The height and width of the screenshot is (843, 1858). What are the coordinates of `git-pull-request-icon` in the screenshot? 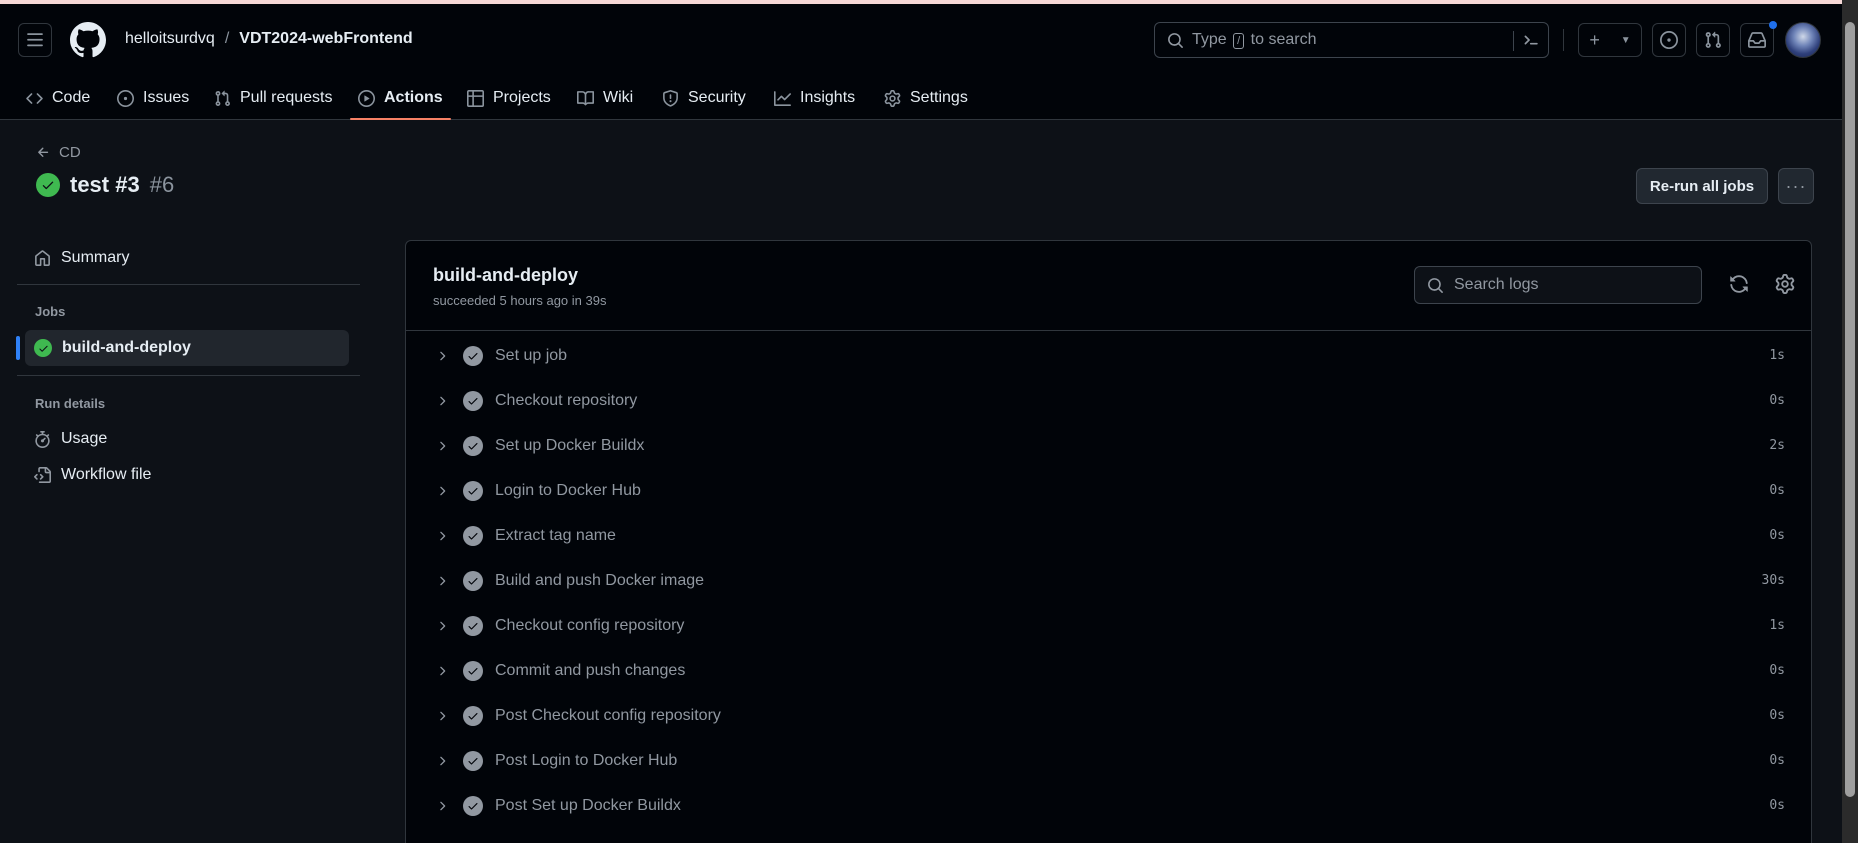 It's located at (1713, 39).